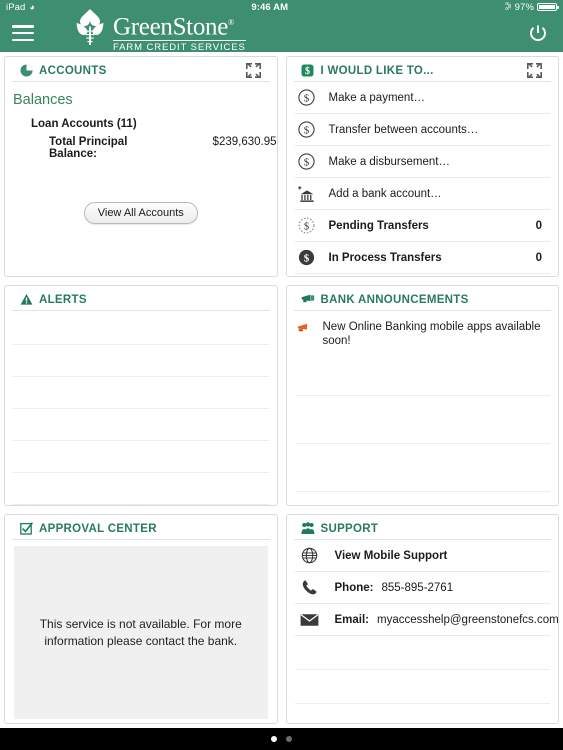  I want to click on panel-announcements-header: BANK ANNOUNCEMENTS, so click(422, 300).